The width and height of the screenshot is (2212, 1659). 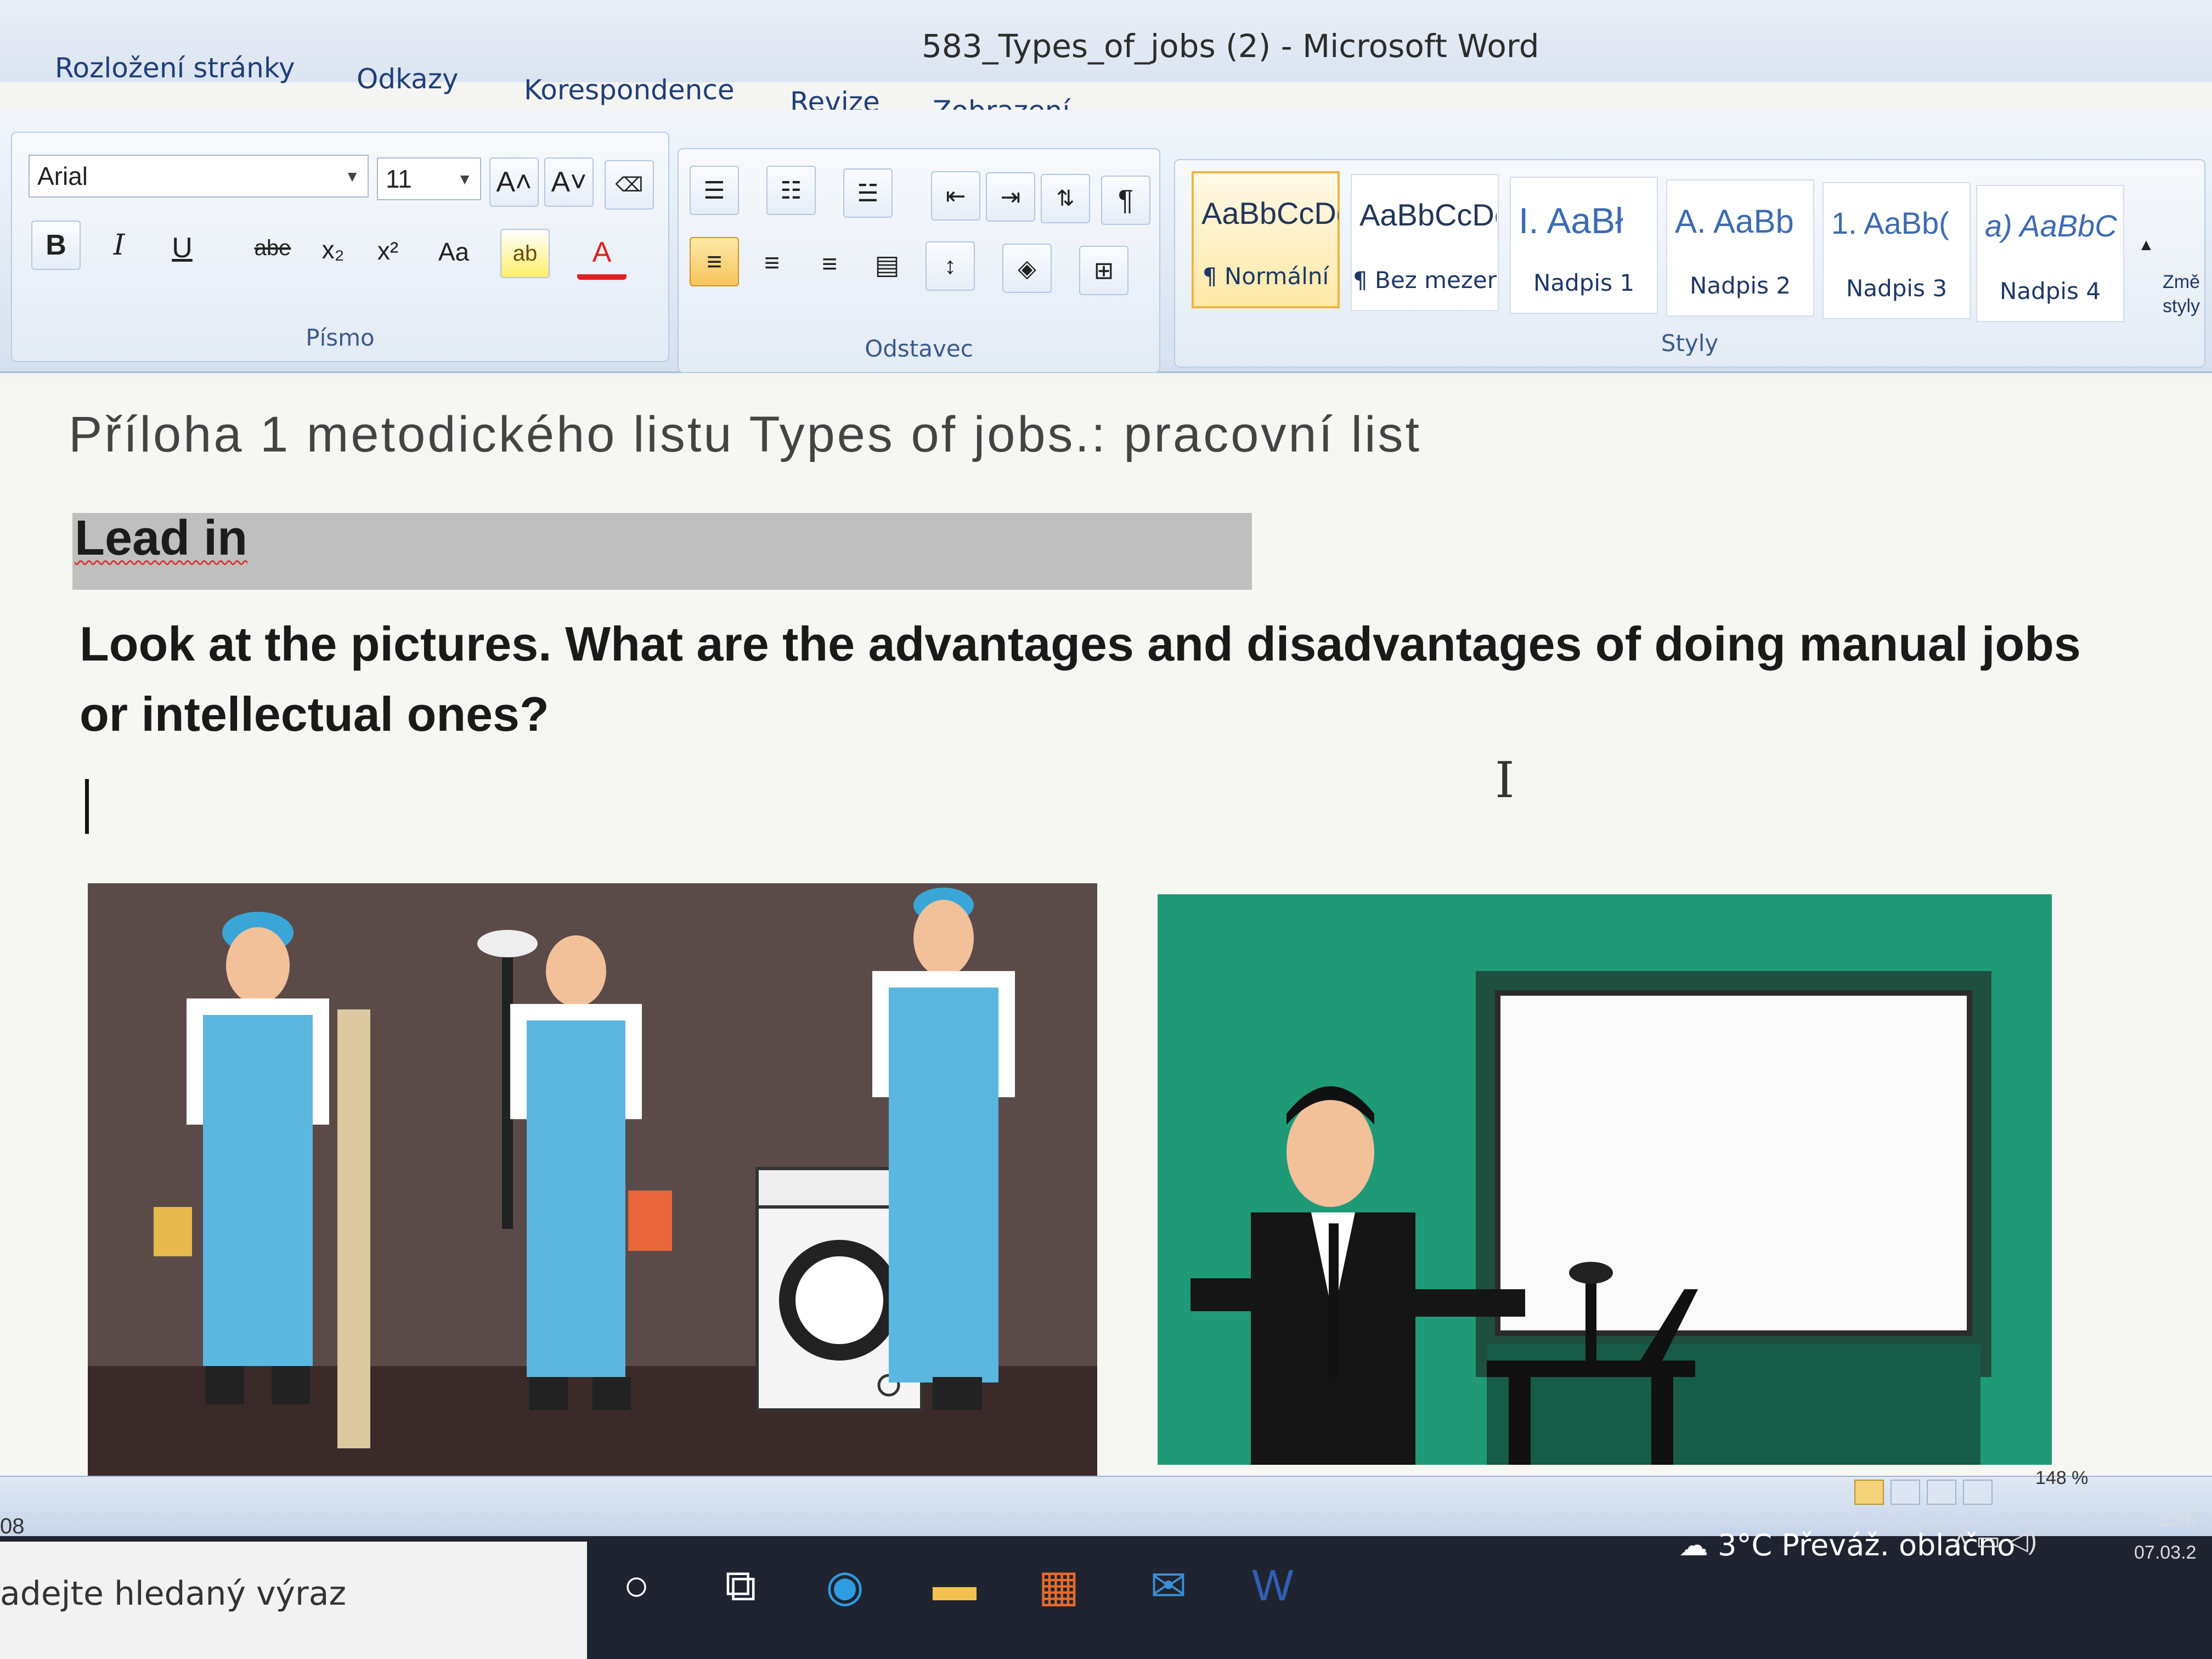 I want to click on style-heading-4: a) AaBbC Nadpis 4, so click(x=2050, y=253).